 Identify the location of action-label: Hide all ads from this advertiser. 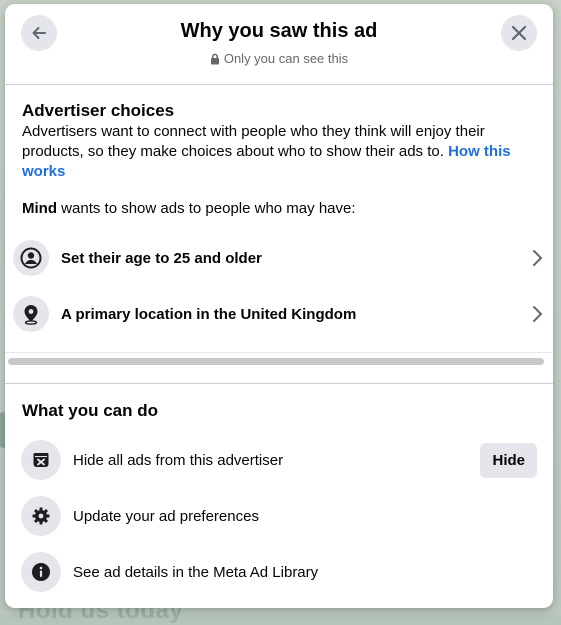
(276, 460).